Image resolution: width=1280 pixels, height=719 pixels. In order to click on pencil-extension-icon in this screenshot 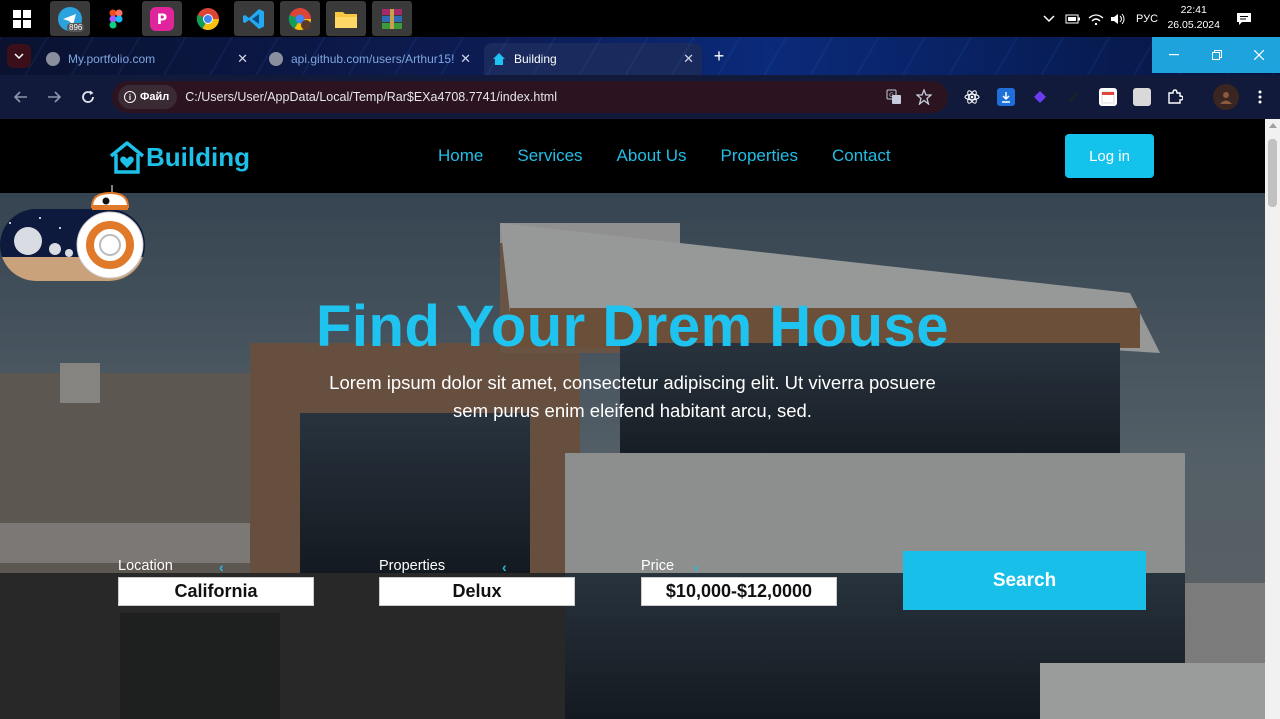, I will do `click(1074, 97)`.